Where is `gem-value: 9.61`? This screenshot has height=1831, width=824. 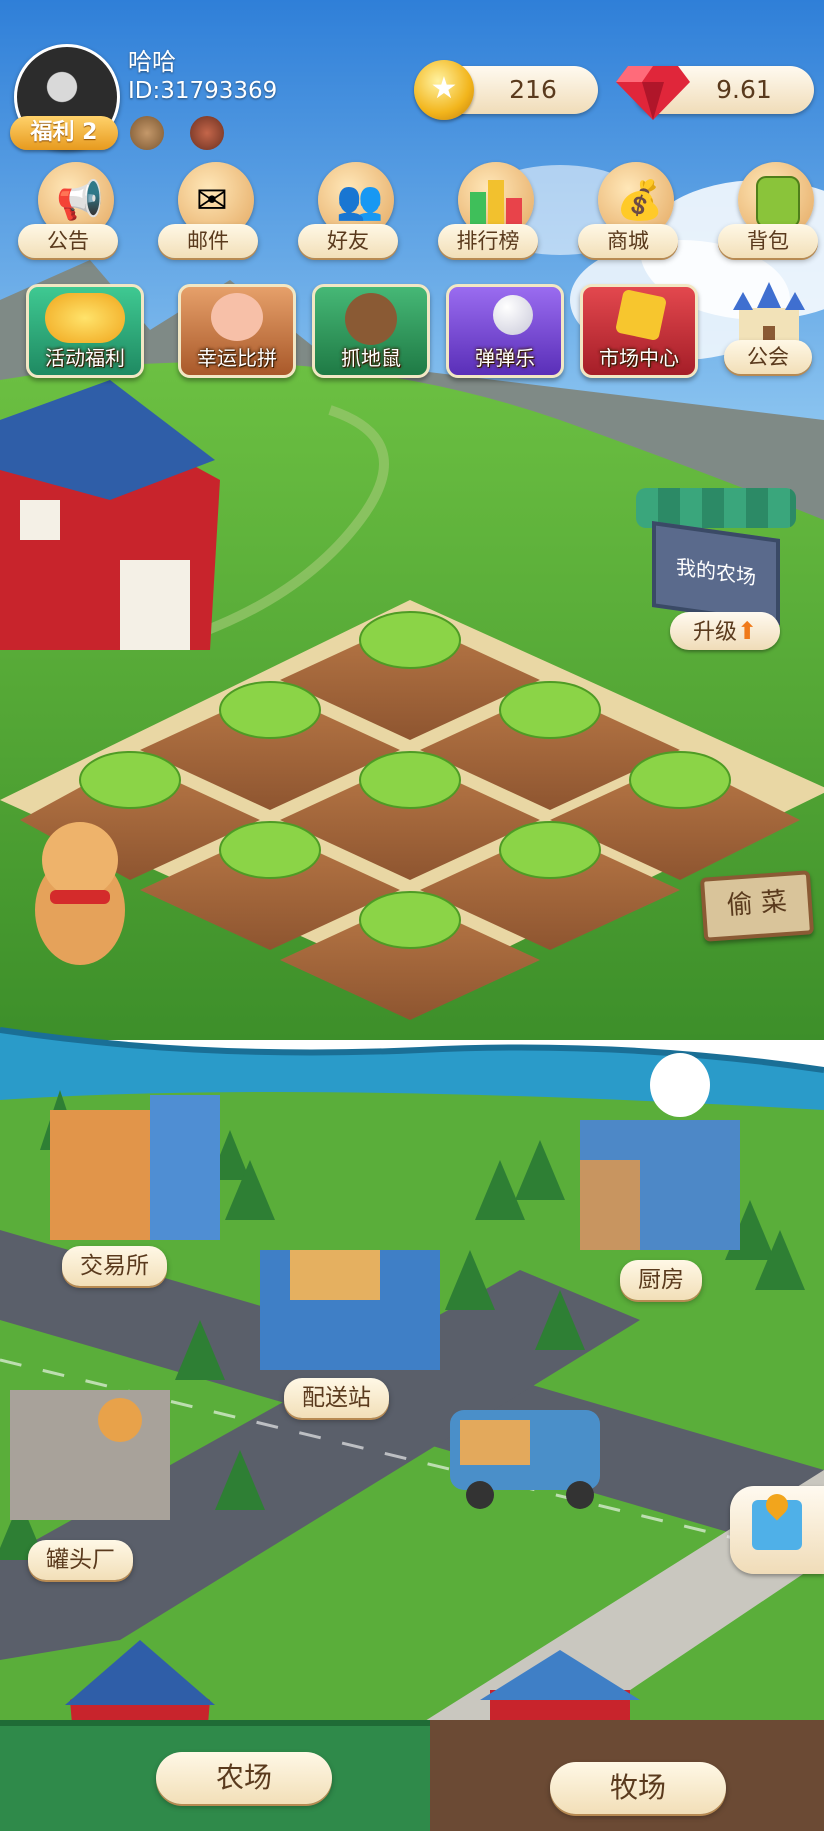 gem-value: 9.61 is located at coordinates (744, 89).